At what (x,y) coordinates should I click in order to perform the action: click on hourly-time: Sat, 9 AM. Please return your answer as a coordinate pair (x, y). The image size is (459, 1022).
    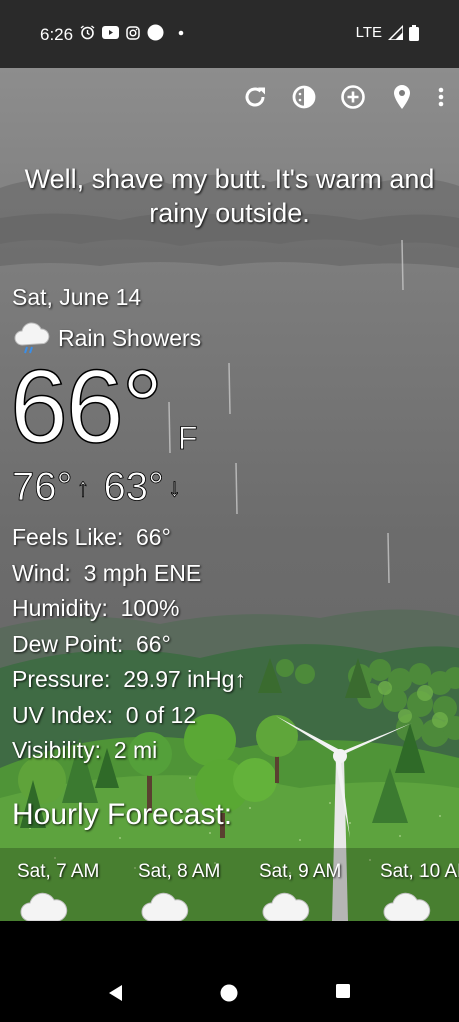
    Looking at the image, I should click on (300, 871).